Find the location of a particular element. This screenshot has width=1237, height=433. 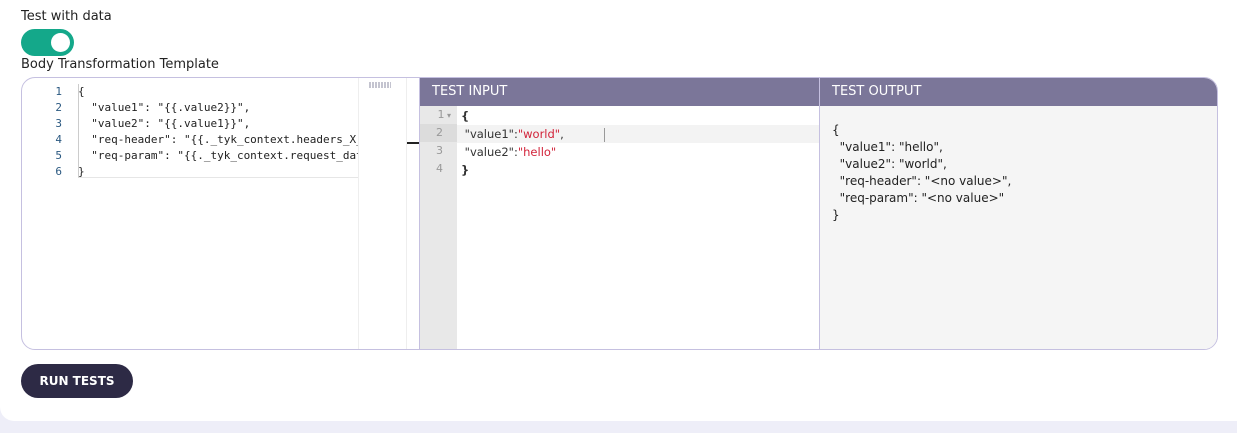

toggle-knob is located at coordinates (60, 42).